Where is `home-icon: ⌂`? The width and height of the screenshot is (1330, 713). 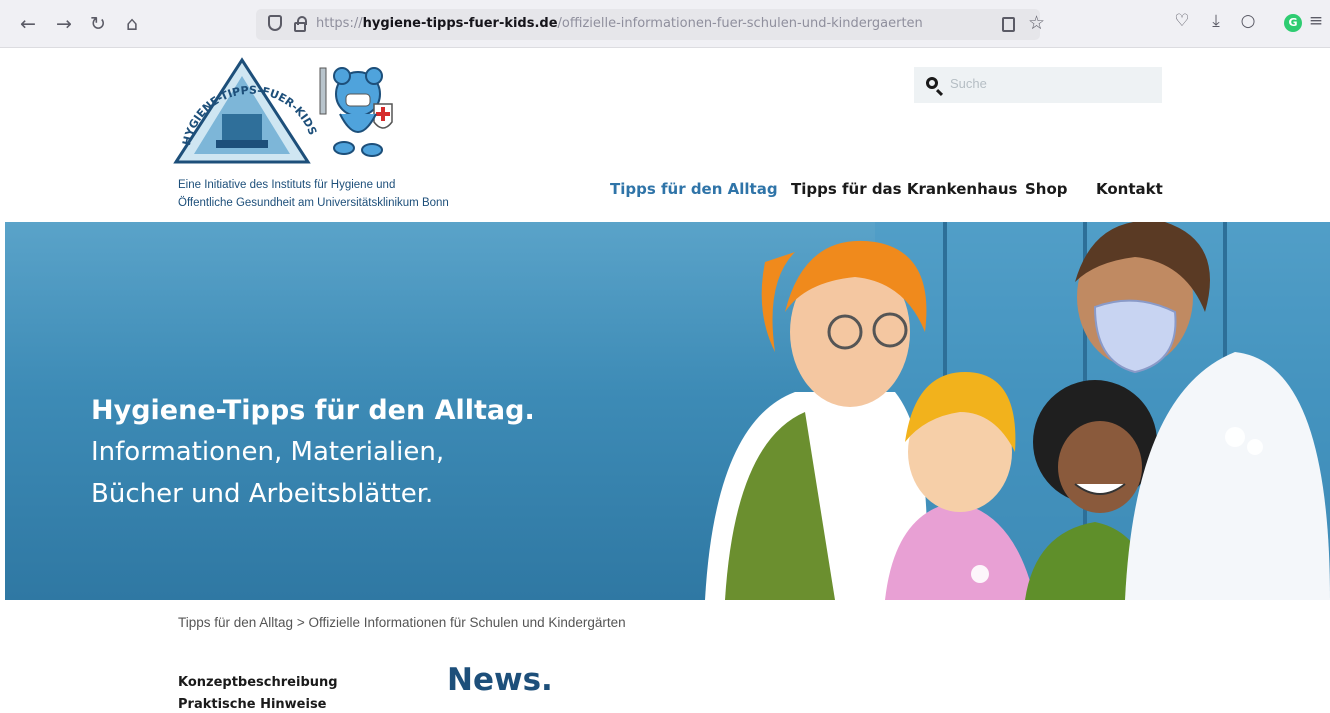
home-icon: ⌂ is located at coordinates (132, 24).